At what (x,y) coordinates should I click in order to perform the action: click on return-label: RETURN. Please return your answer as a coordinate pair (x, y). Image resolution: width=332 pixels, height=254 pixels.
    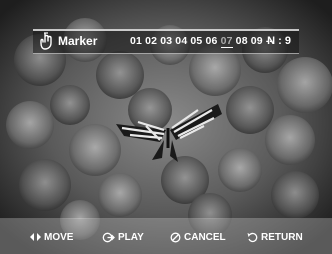
    Looking at the image, I should click on (282, 237).